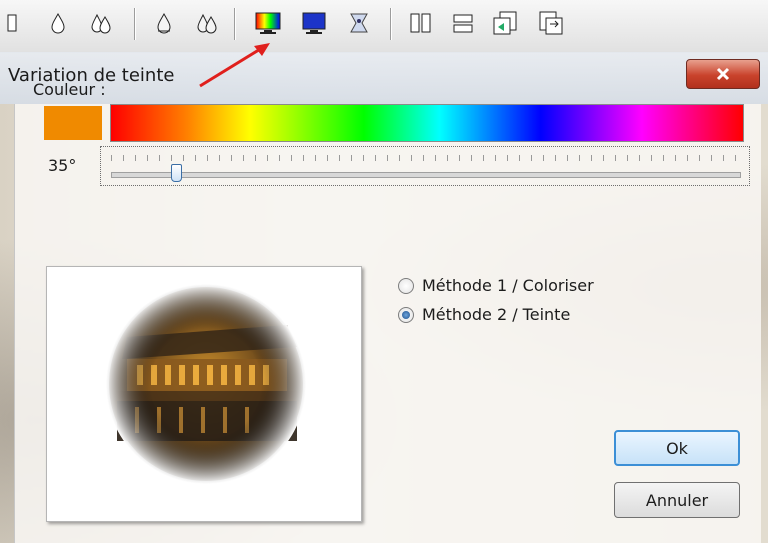 The image size is (768, 543). Describe the element at coordinates (421, 23) in the screenshot. I see `split-page-icon` at that location.